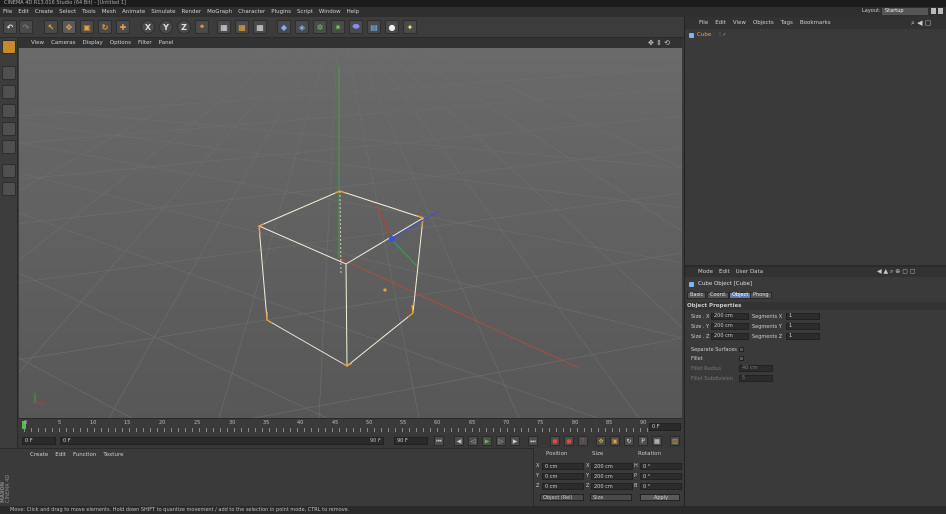 The image size is (946, 514). I want to click on polygons-mode-icon, so click(9, 147).